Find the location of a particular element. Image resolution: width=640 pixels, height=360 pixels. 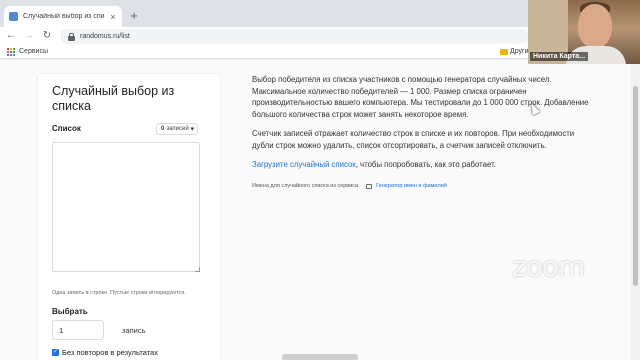

reload-icon: ↻ is located at coordinates (47, 36).